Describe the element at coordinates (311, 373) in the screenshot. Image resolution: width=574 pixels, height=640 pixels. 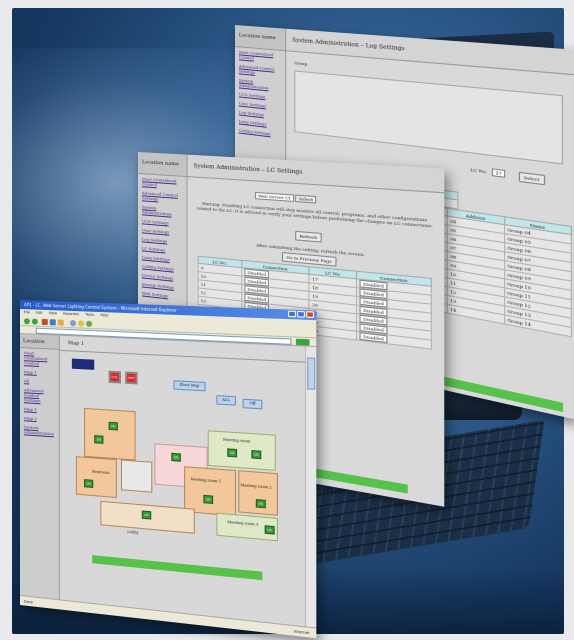
I see `scroll-thumb` at that location.